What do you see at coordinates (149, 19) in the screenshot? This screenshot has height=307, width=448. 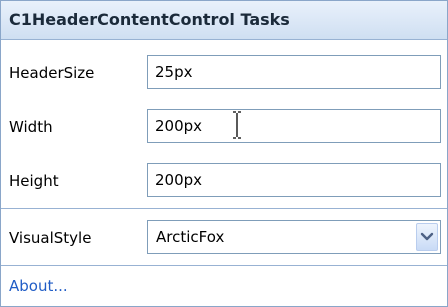 I see `panel-title: C1HeaderContentControl Tasks` at bounding box center [149, 19].